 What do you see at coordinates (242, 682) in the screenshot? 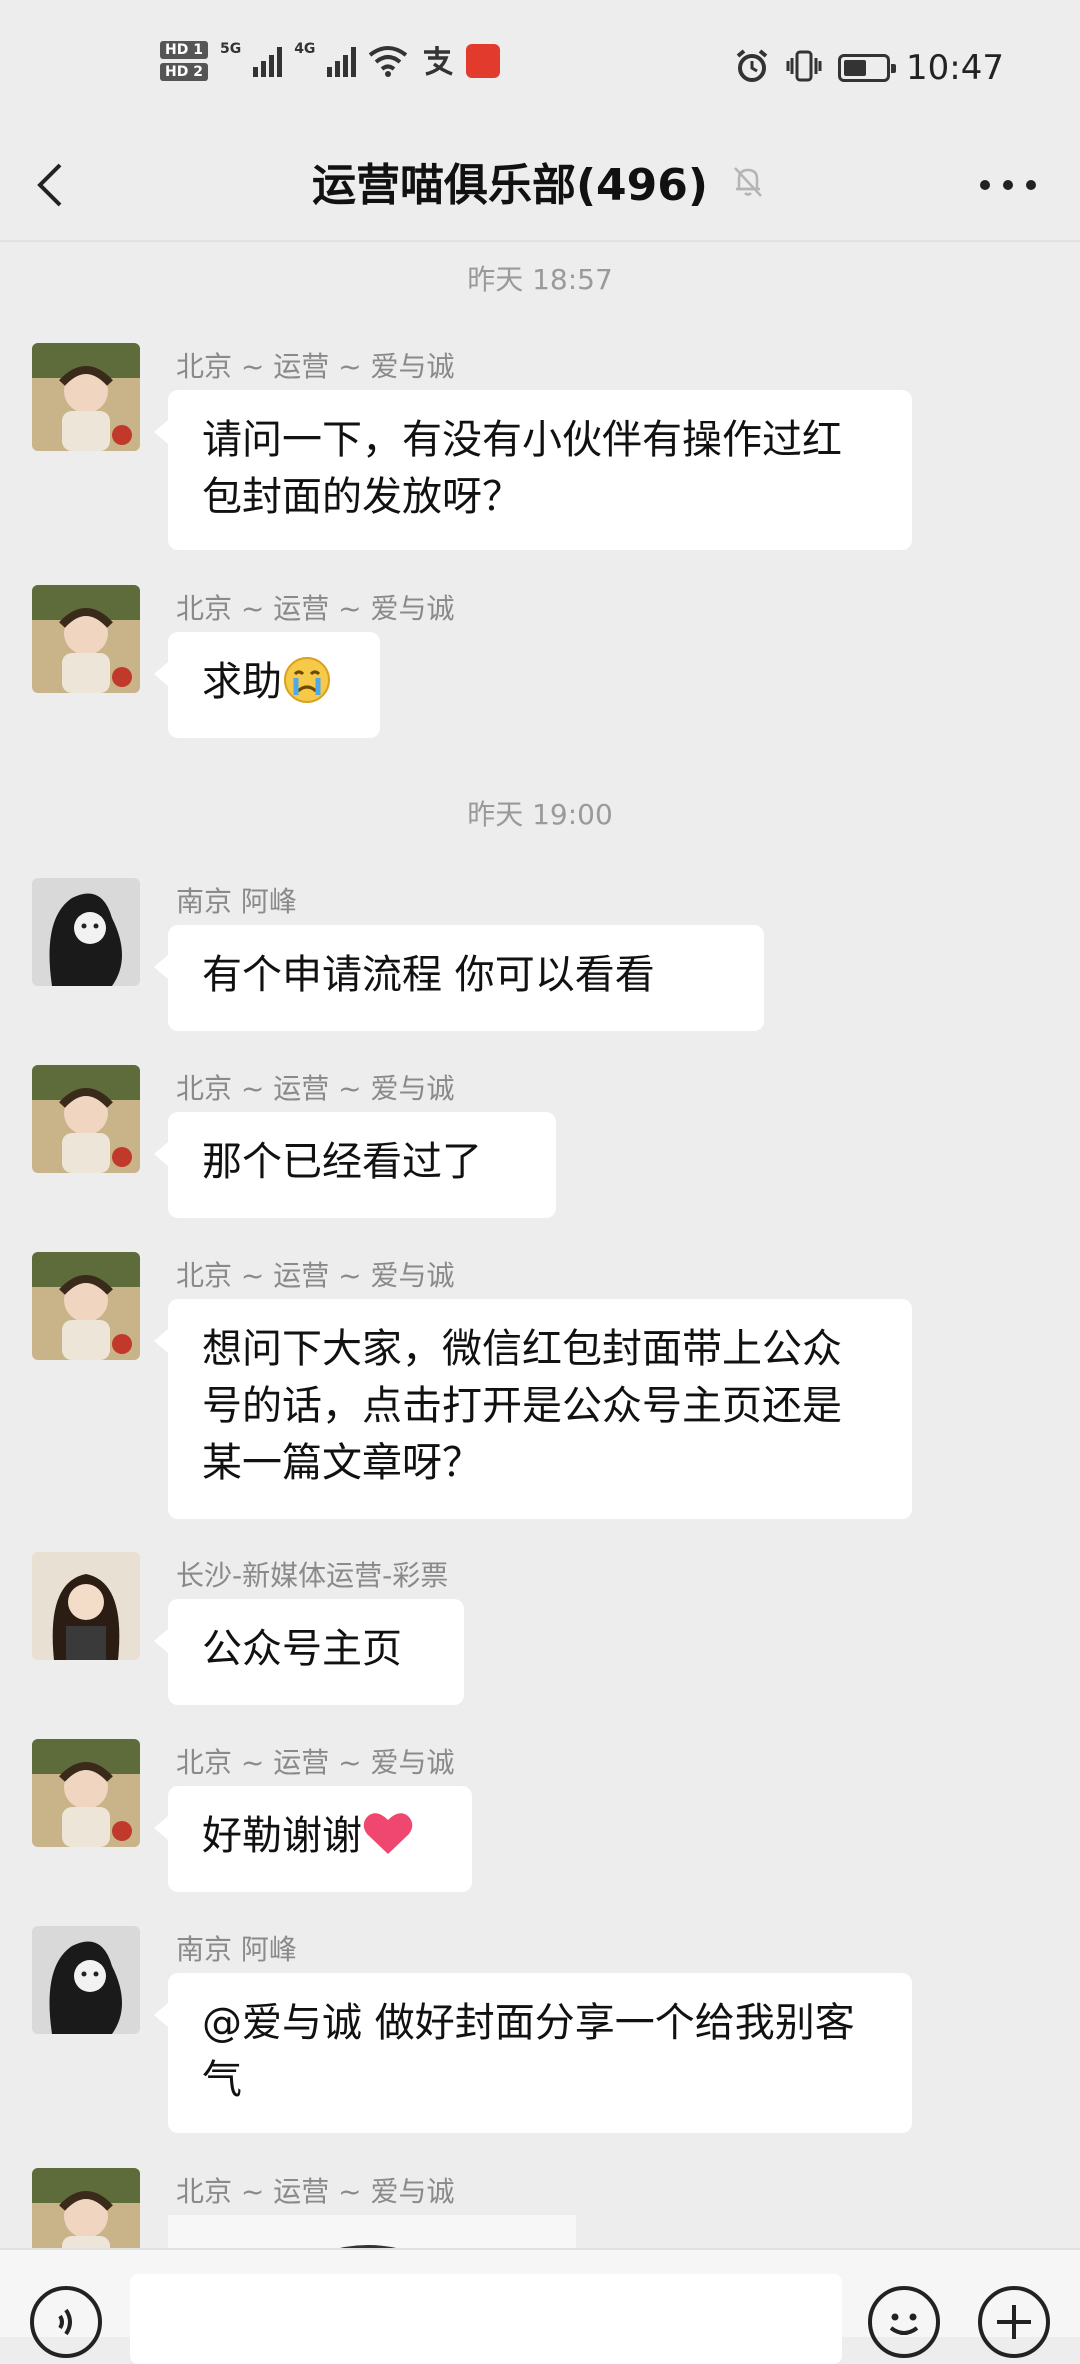
I see `message-text: 求助` at bounding box center [242, 682].